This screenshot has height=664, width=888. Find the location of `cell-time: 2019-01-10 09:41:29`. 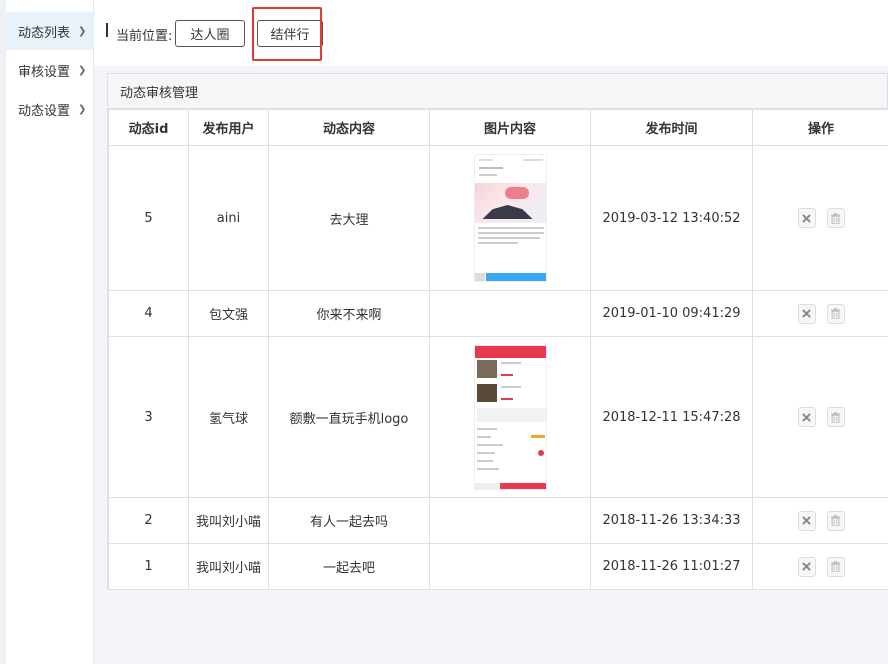

cell-time: 2019-01-10 09:41:29 is located at coordinates (671, 313).